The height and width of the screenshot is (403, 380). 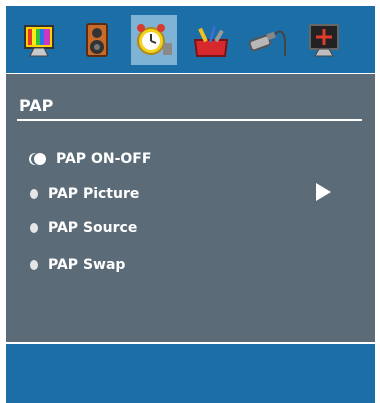 I want to click on tab-install, so click(x=268, y=40).